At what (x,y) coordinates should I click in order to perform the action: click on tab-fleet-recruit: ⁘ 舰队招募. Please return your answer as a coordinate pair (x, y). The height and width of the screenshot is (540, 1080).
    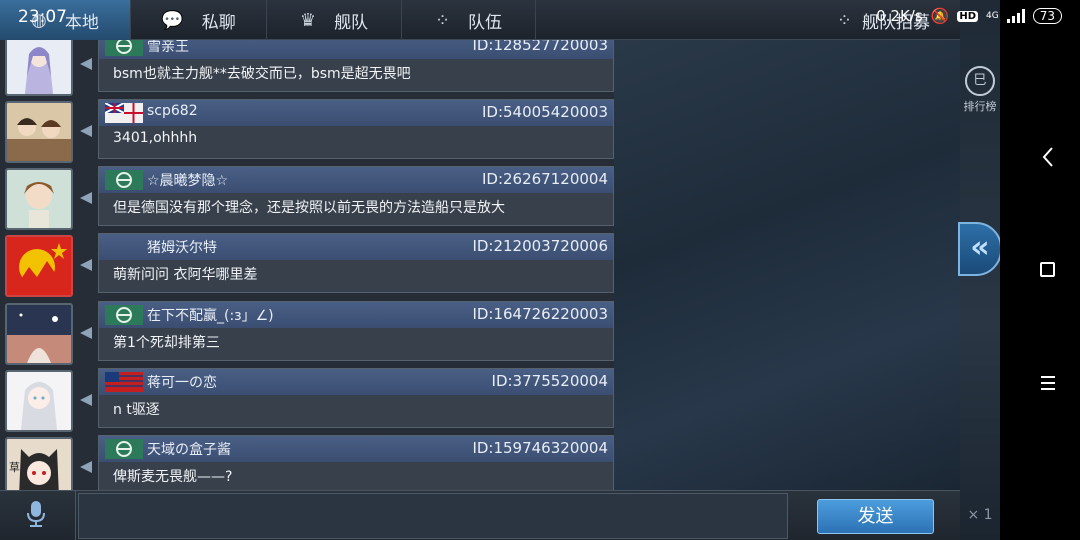
    Looking at the image, I should click on (748, 20).